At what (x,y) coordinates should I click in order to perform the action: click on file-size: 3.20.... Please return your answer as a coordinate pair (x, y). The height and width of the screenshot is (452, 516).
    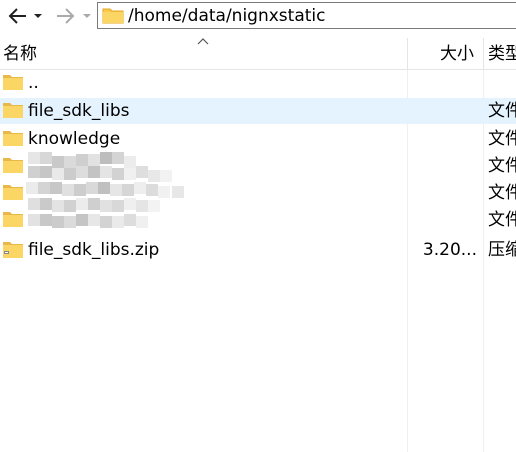
    Looking at the image, I should click on (449, 250).